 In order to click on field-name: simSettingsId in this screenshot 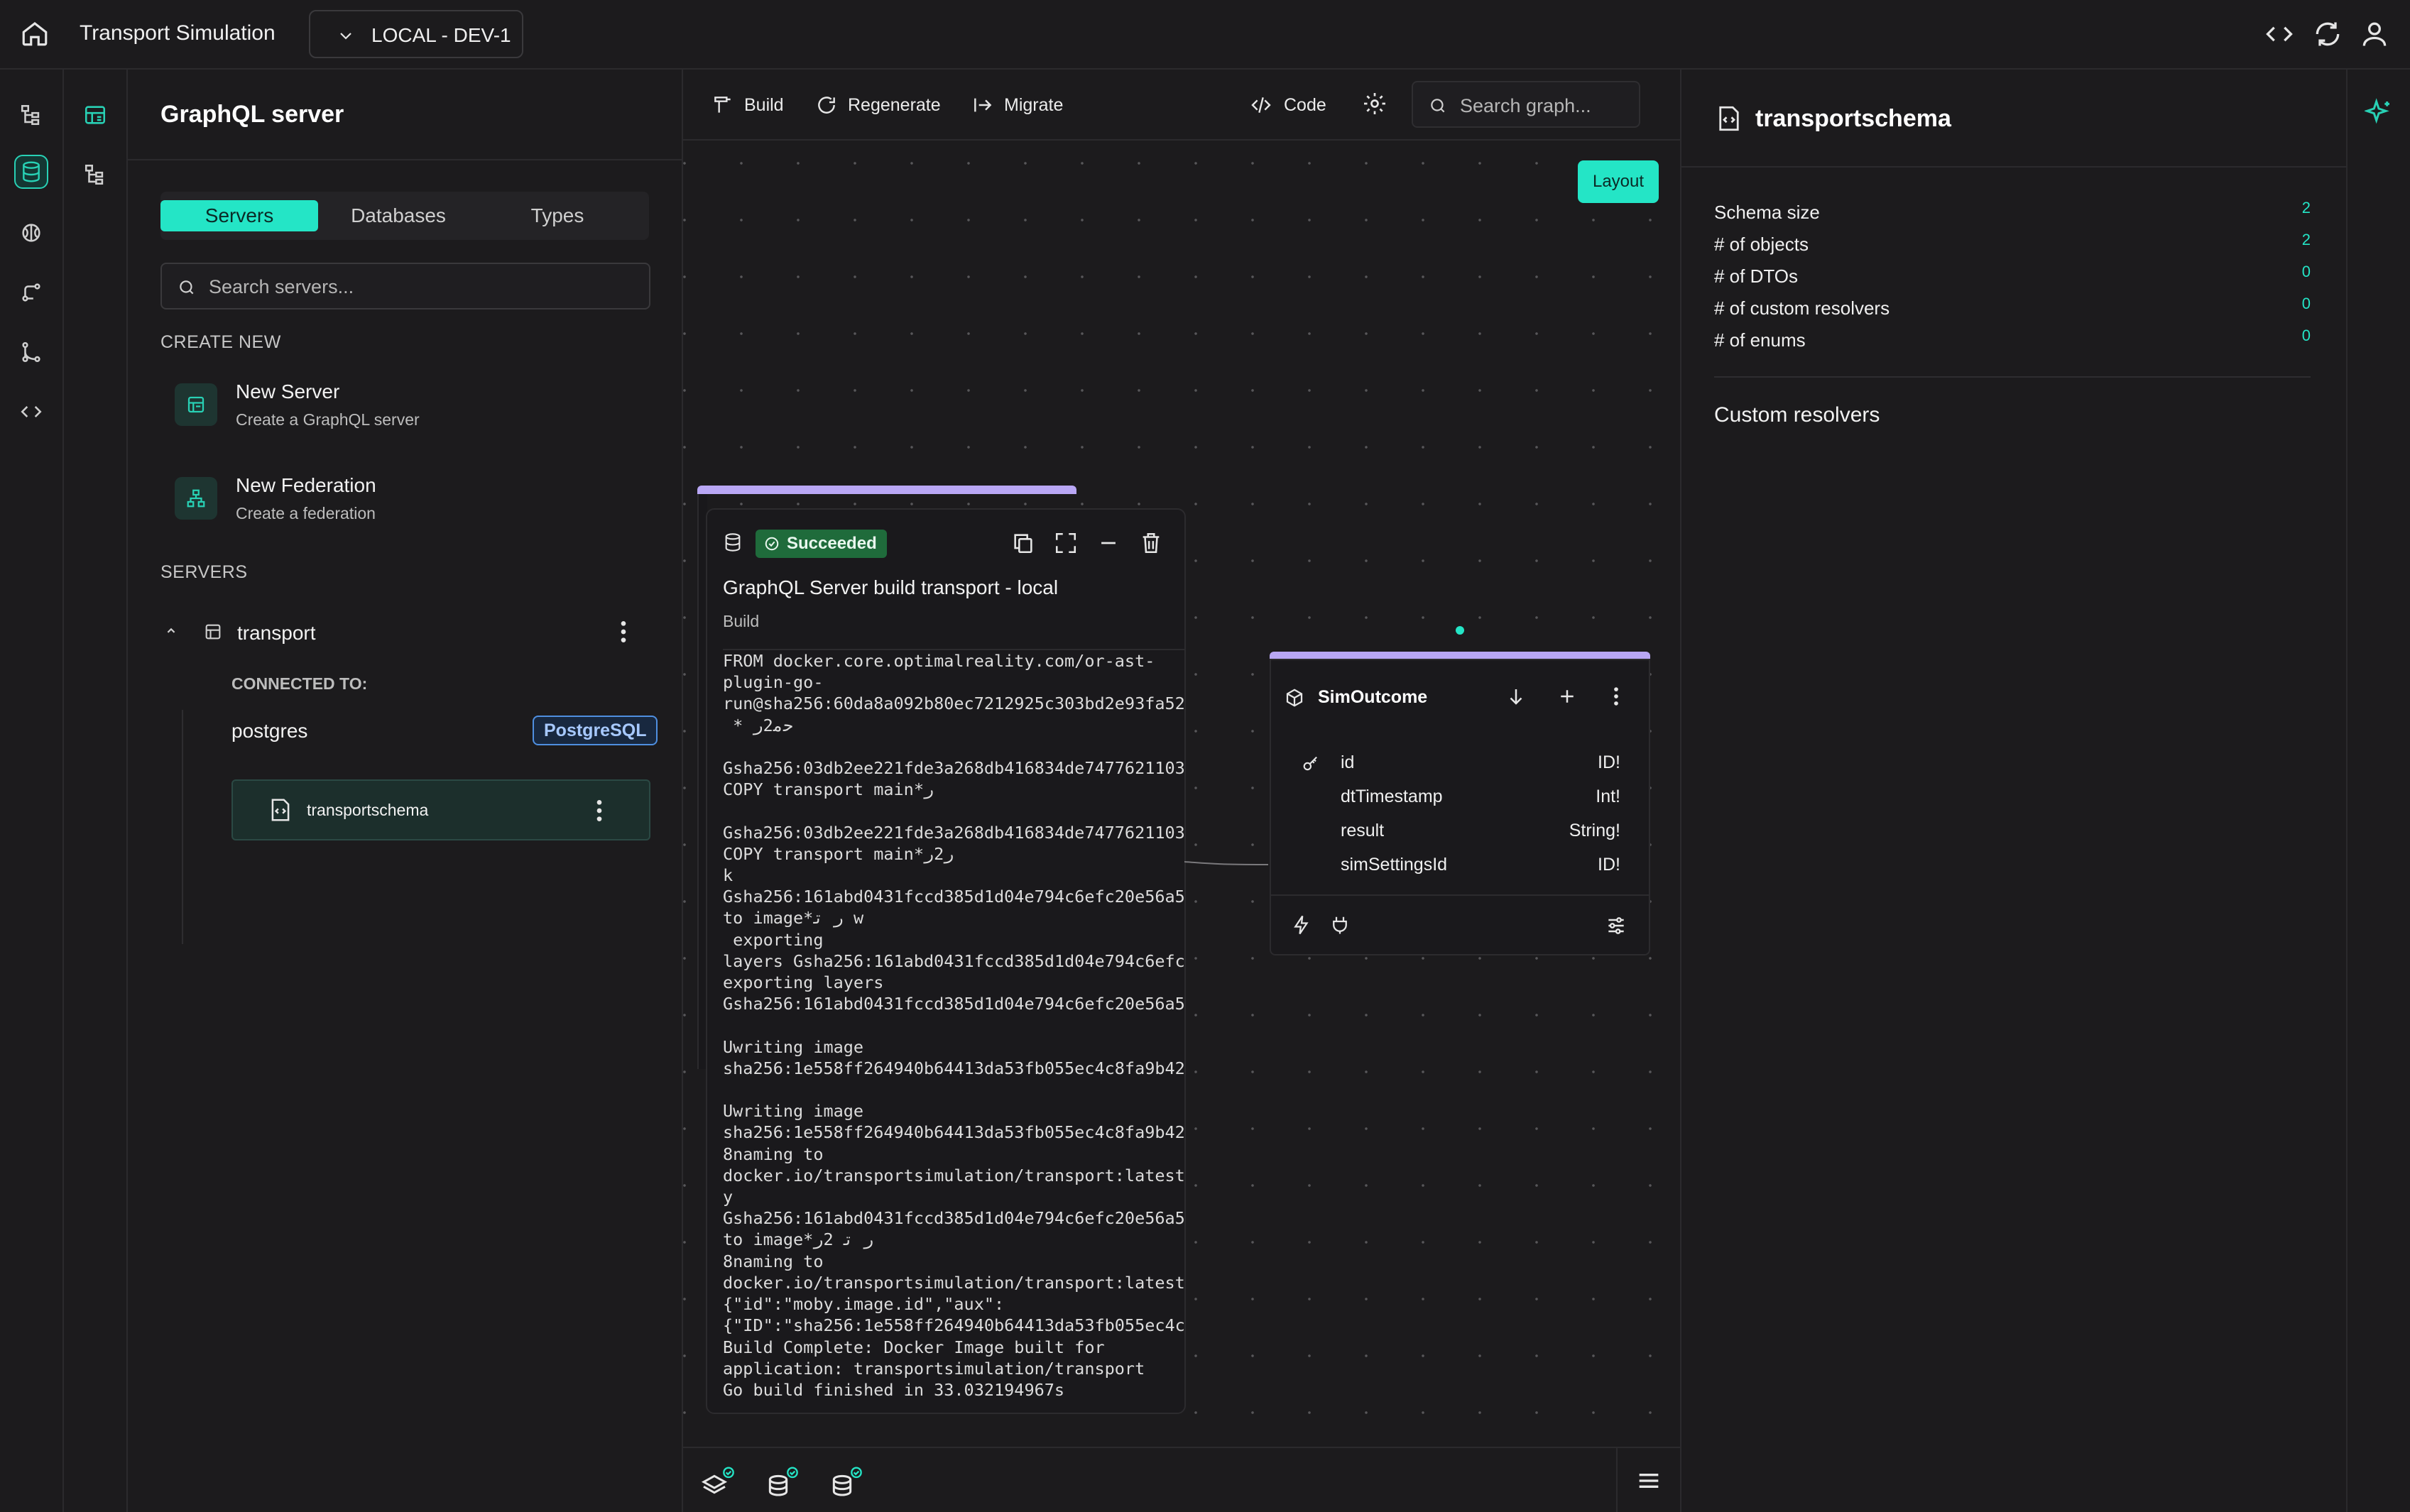, I will do `click(1394, 865)`.